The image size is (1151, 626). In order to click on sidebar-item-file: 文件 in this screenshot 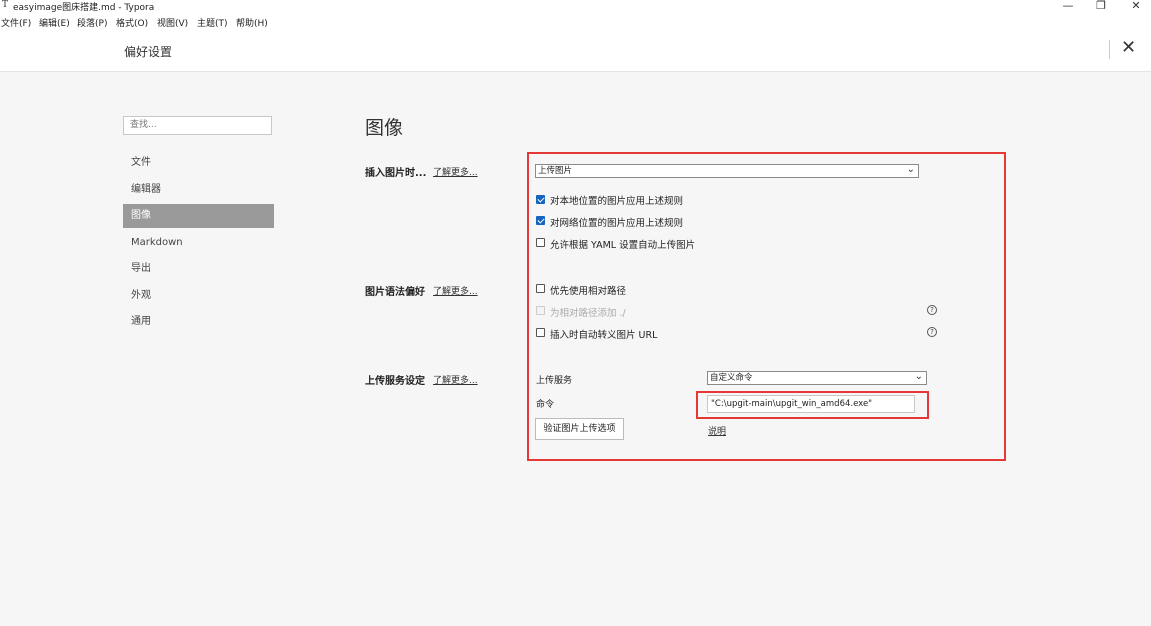, I will do `click(198, 163)`.